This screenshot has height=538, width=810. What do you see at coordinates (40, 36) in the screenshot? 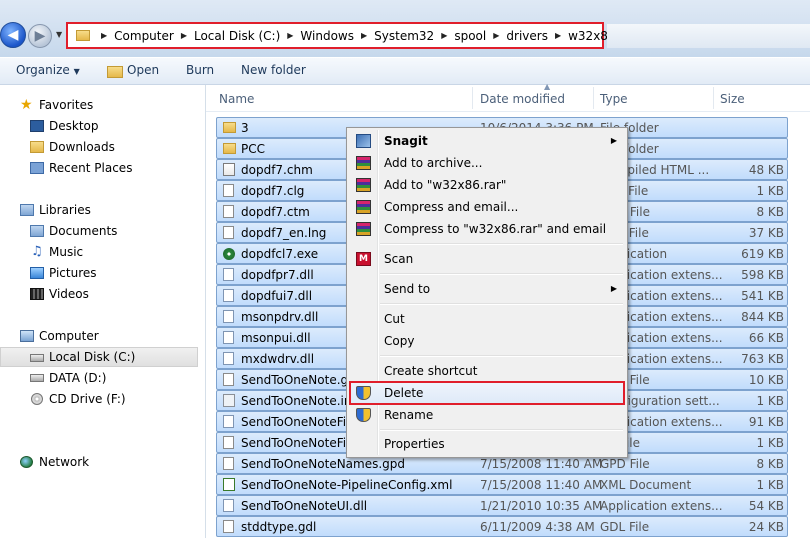
I see `forward-button: ▶` at bounding box center [40, 36].